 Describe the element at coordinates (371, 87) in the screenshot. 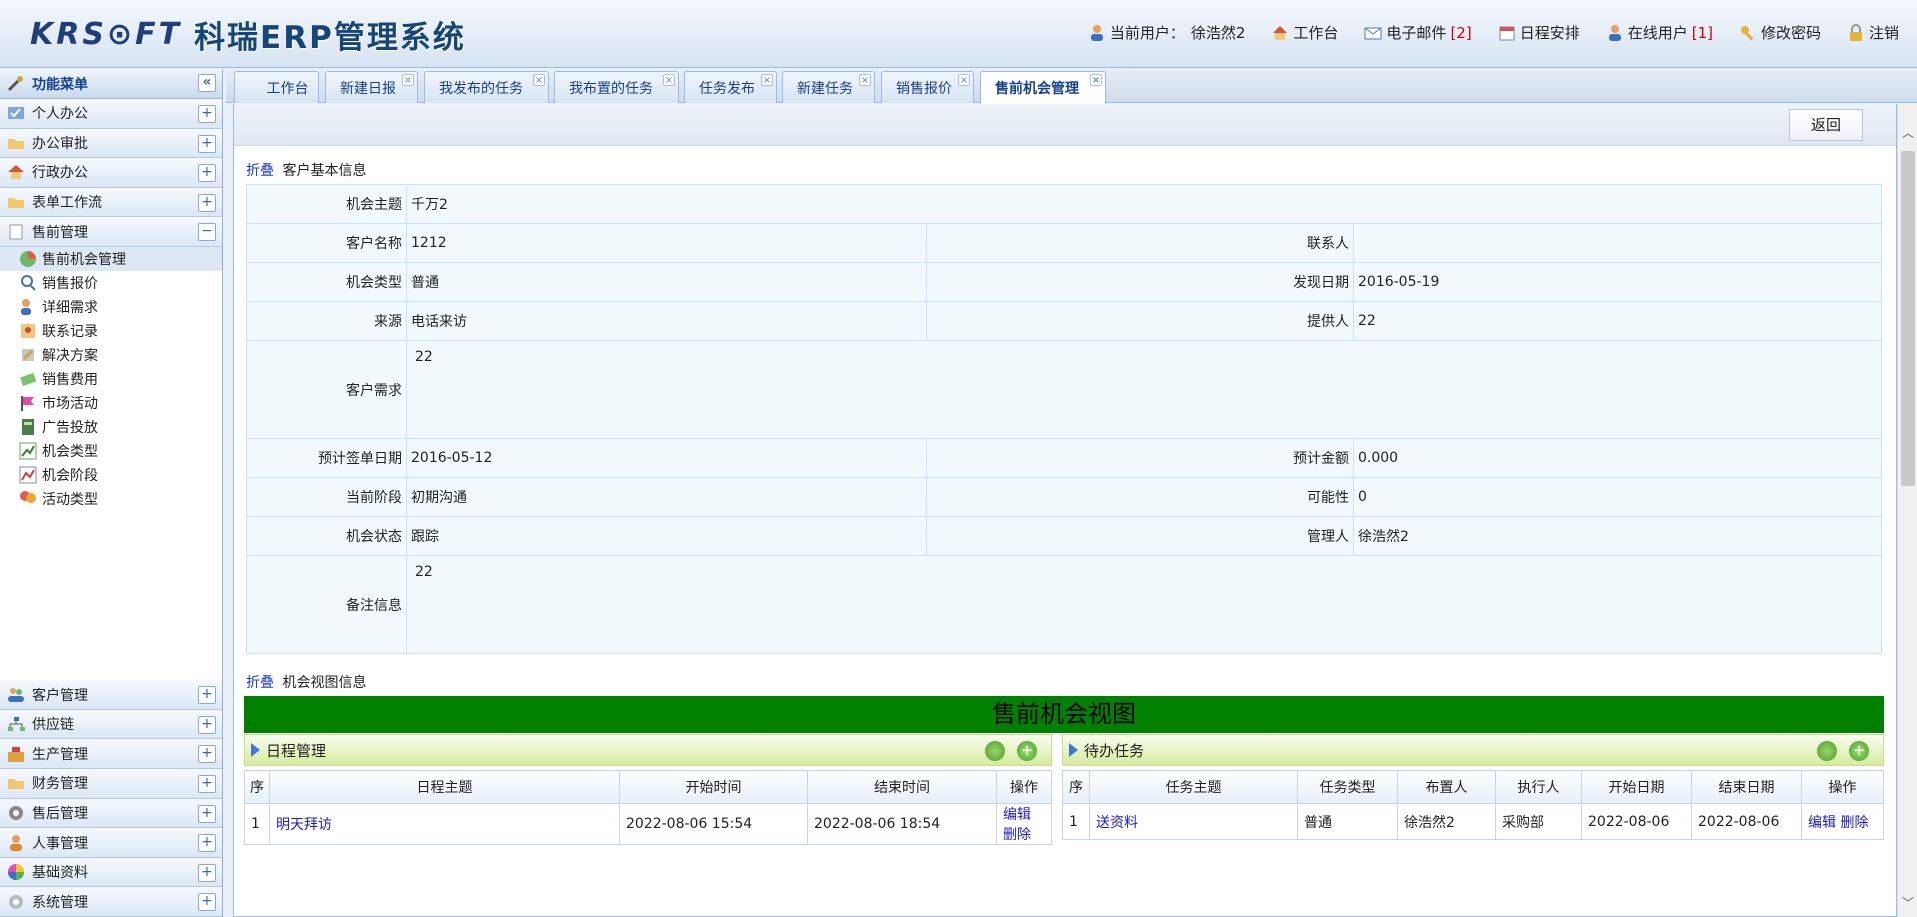

I see `tab-new-daily-report: 新建日报 ×` at that location.